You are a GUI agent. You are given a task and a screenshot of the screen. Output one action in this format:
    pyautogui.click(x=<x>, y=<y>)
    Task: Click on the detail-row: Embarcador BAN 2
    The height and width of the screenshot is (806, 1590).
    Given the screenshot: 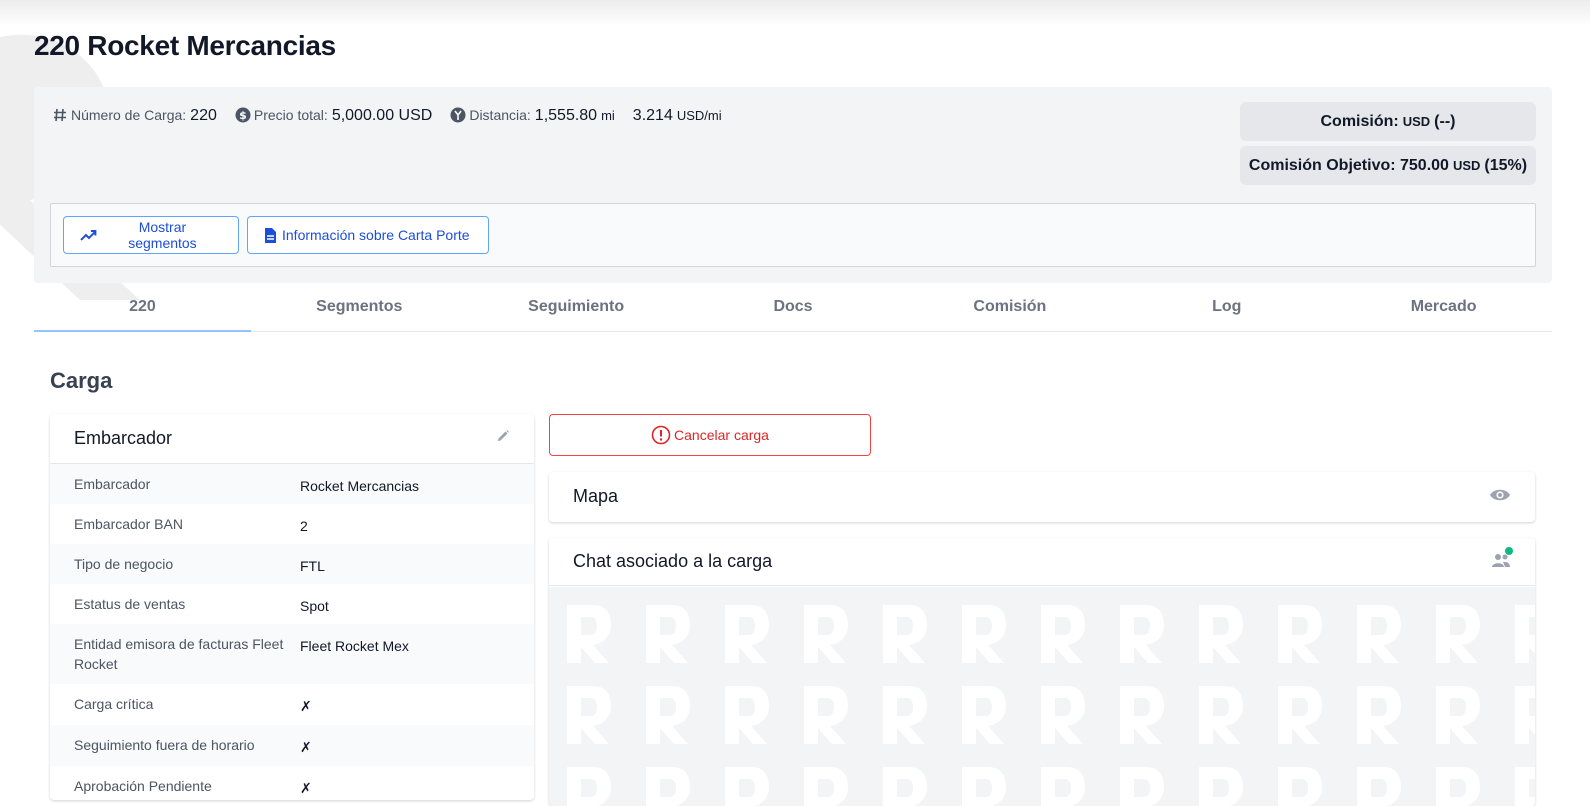 What is the action you would take?
    pyautogui.click(x=292, y=524)
    